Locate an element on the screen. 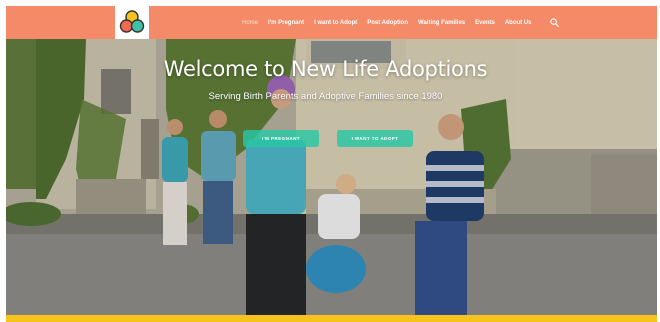  nav-post-adoption: Post Adoption is located at coordinates (387, 23).